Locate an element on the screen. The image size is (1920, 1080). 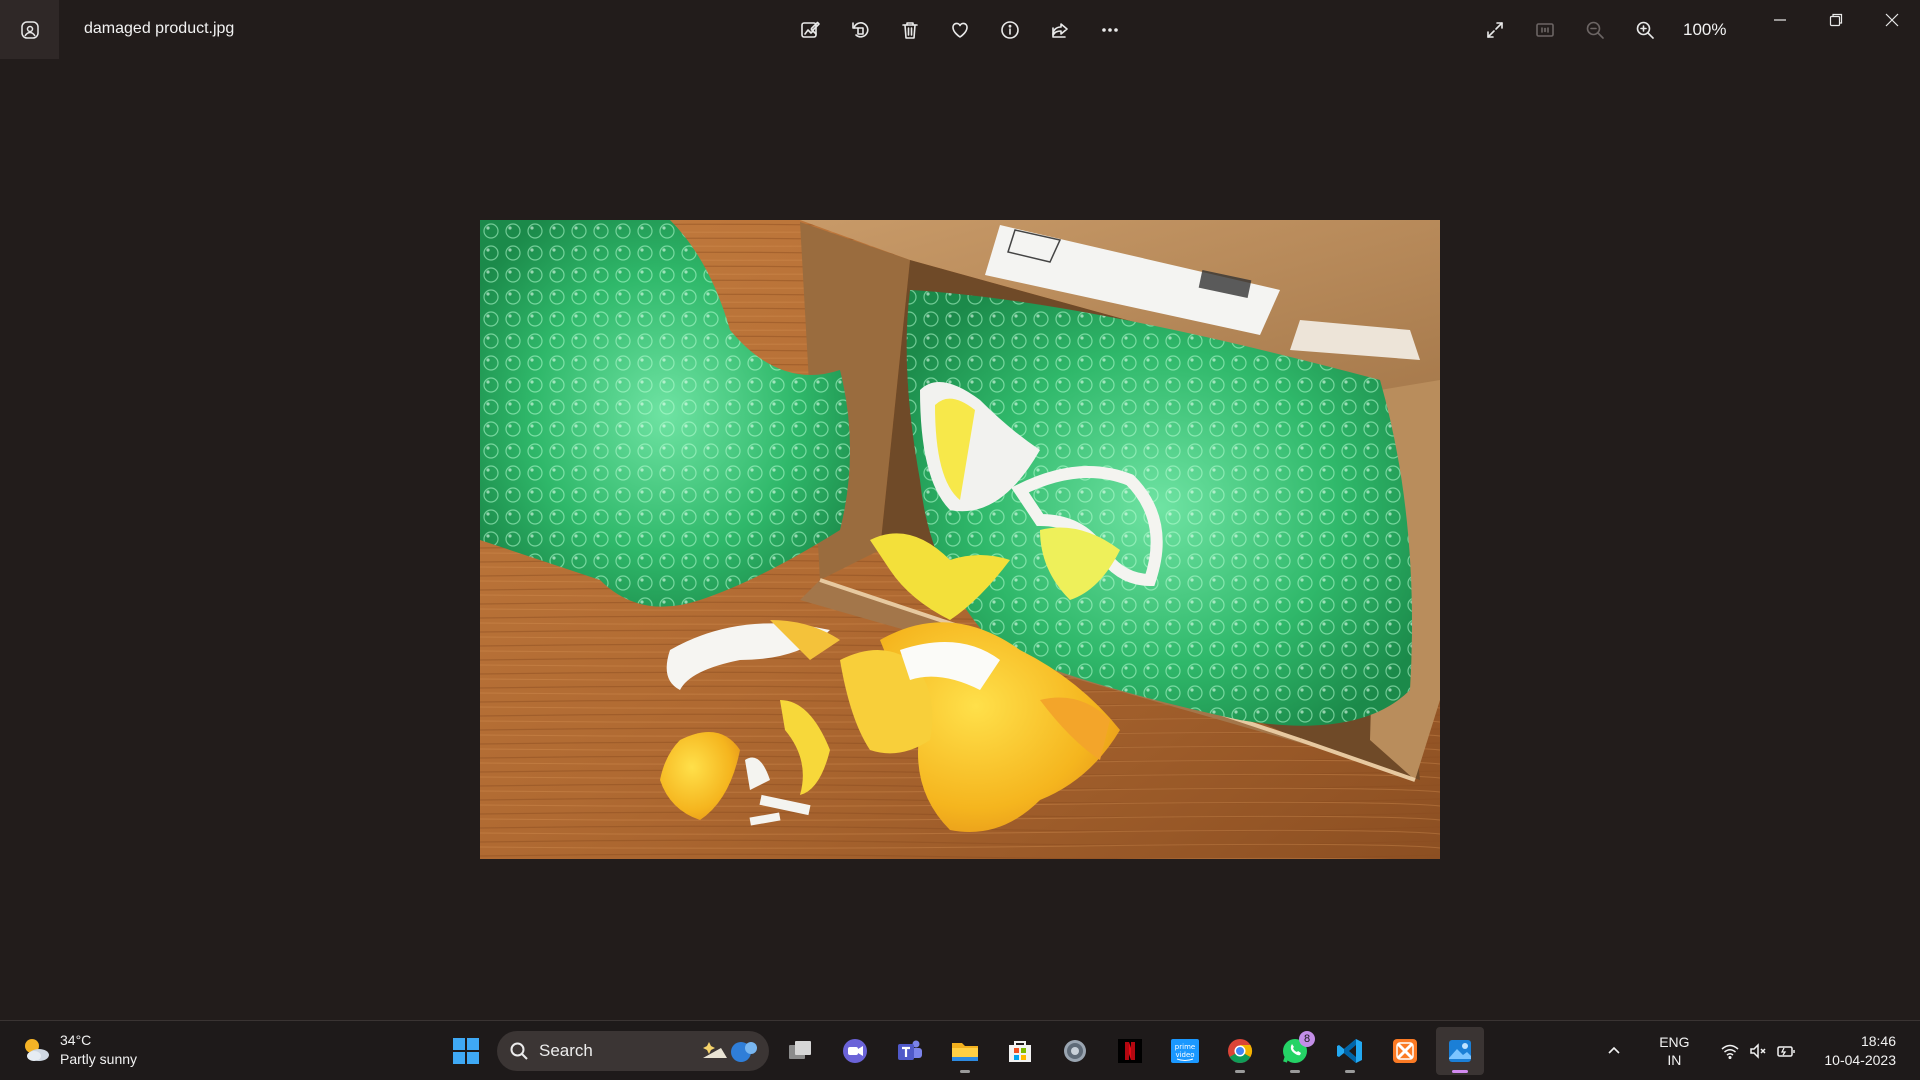
trash-icon is located at coordinates (910, 30).